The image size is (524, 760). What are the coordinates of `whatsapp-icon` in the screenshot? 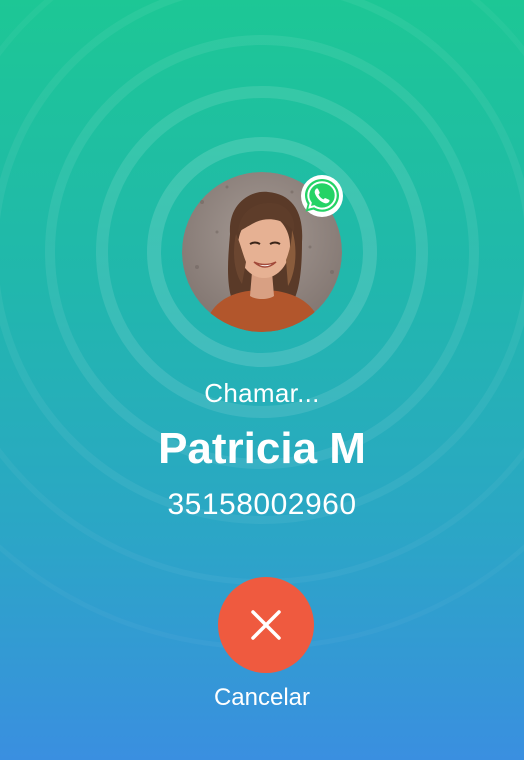 It's located at (322, 196).